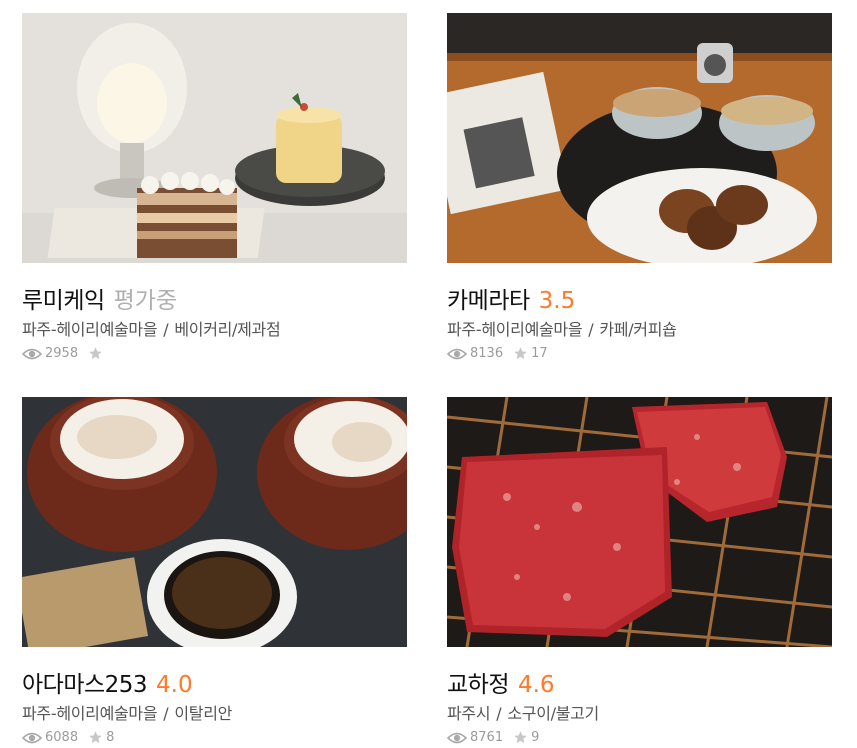 The image size is (857, 748). What do you see at coordinates (145, 301) in the screenshot?
I see `restaurant-score: 평가중` at bounding box center [145, 301].